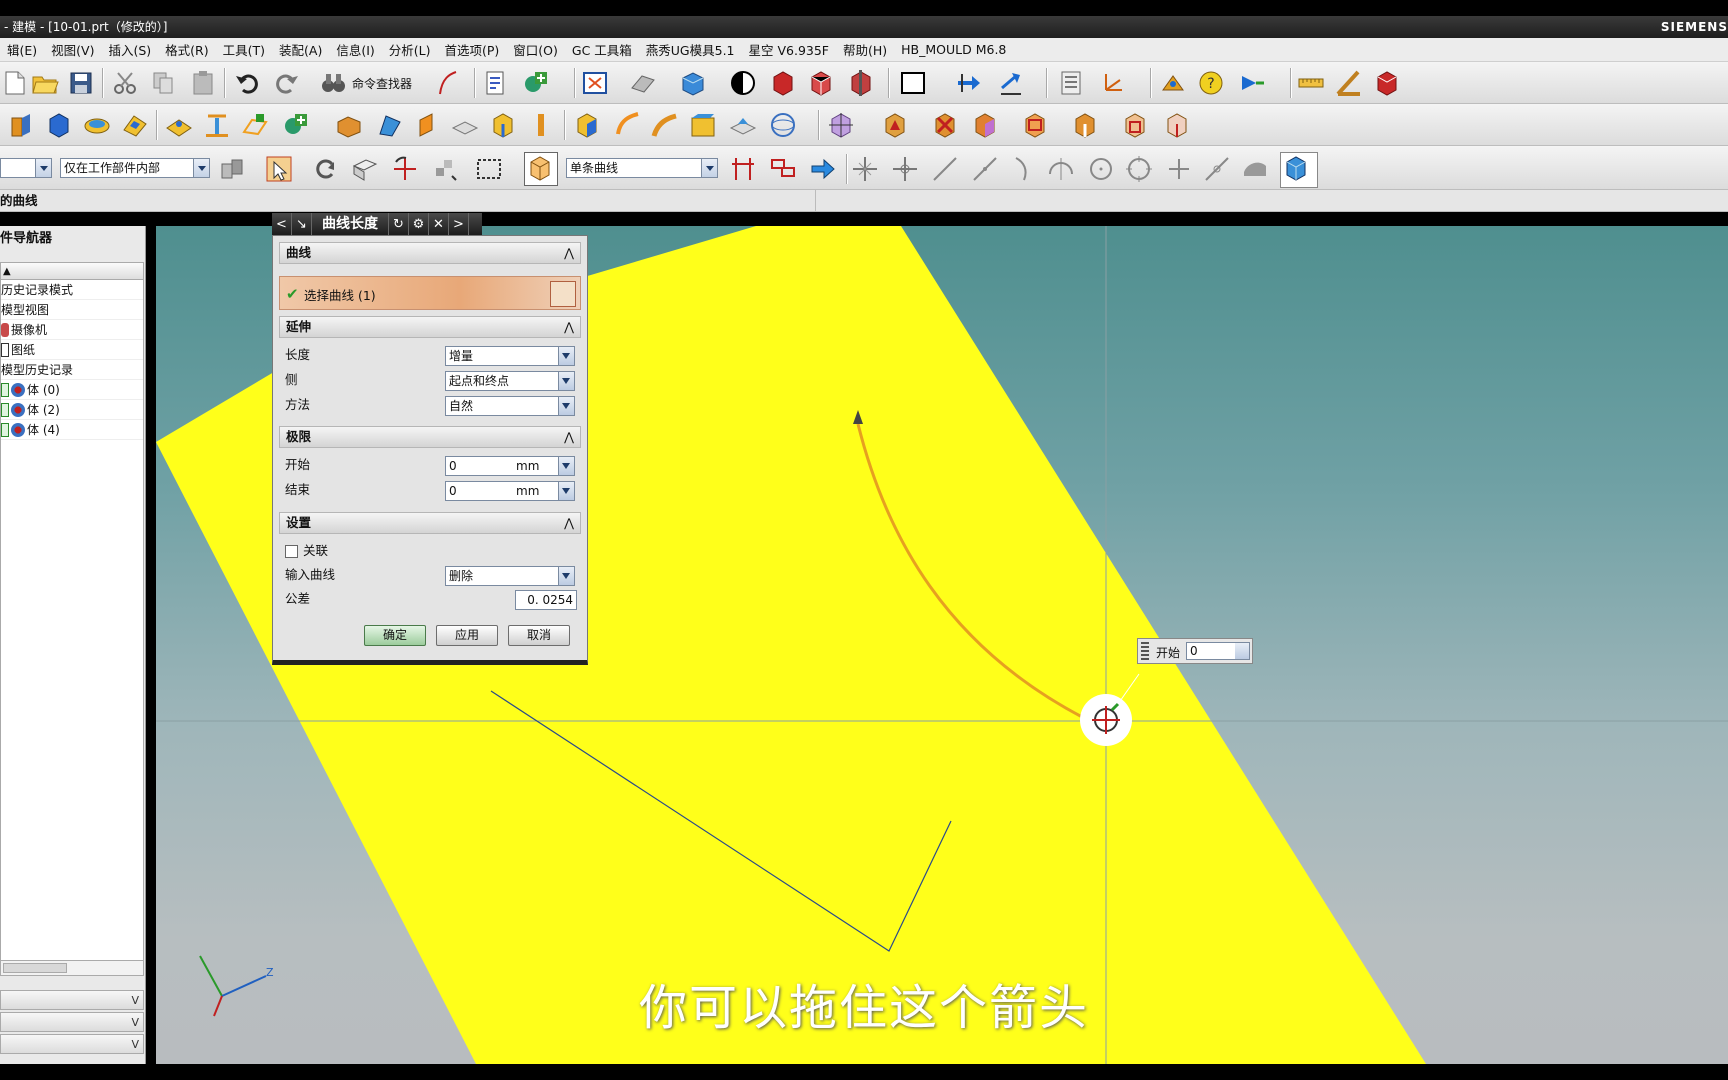  I want to click on apply-button: 应用, so click(467, 635).